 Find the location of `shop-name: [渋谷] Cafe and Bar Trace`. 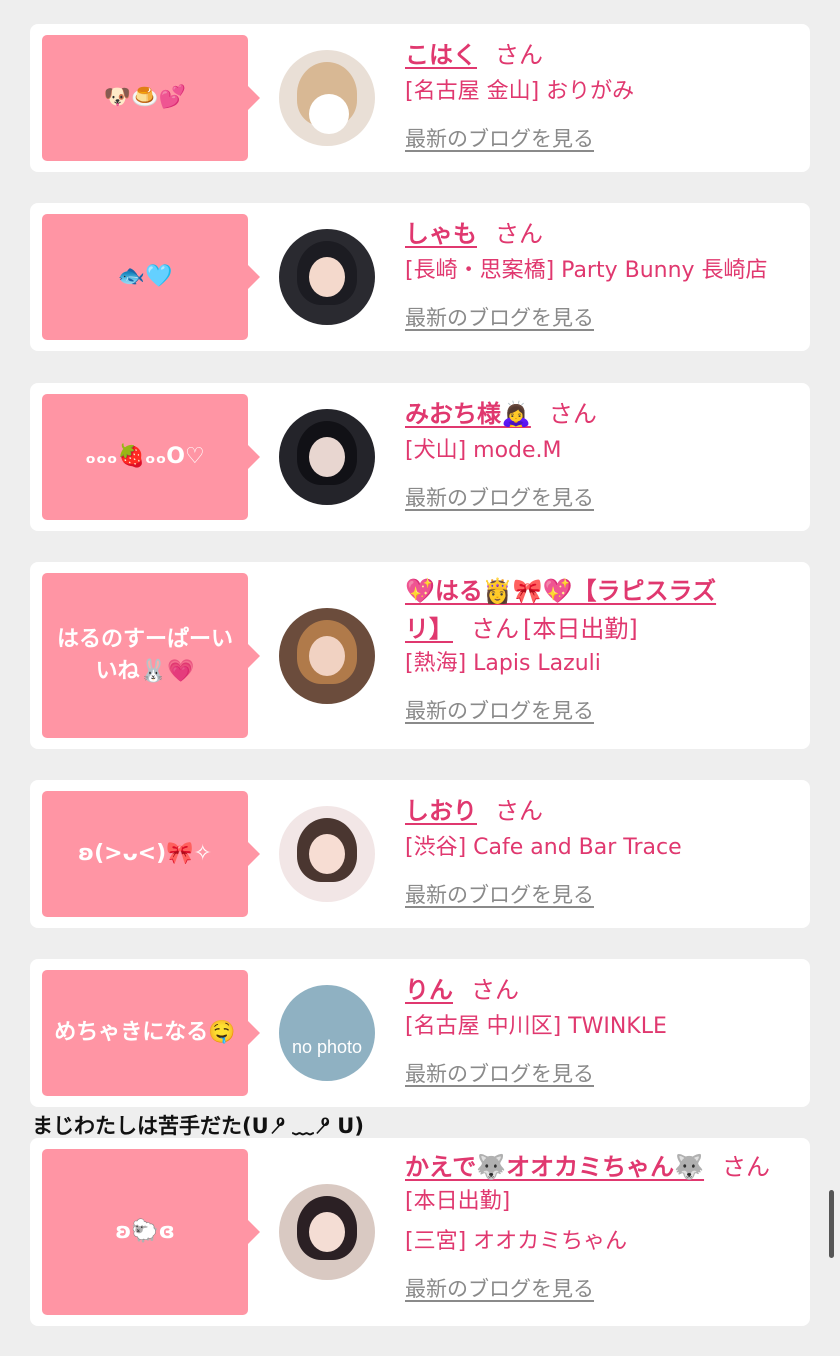

shop-name: [渋谷] Cafe and Bar Trace is located at coordinates (543, 847).